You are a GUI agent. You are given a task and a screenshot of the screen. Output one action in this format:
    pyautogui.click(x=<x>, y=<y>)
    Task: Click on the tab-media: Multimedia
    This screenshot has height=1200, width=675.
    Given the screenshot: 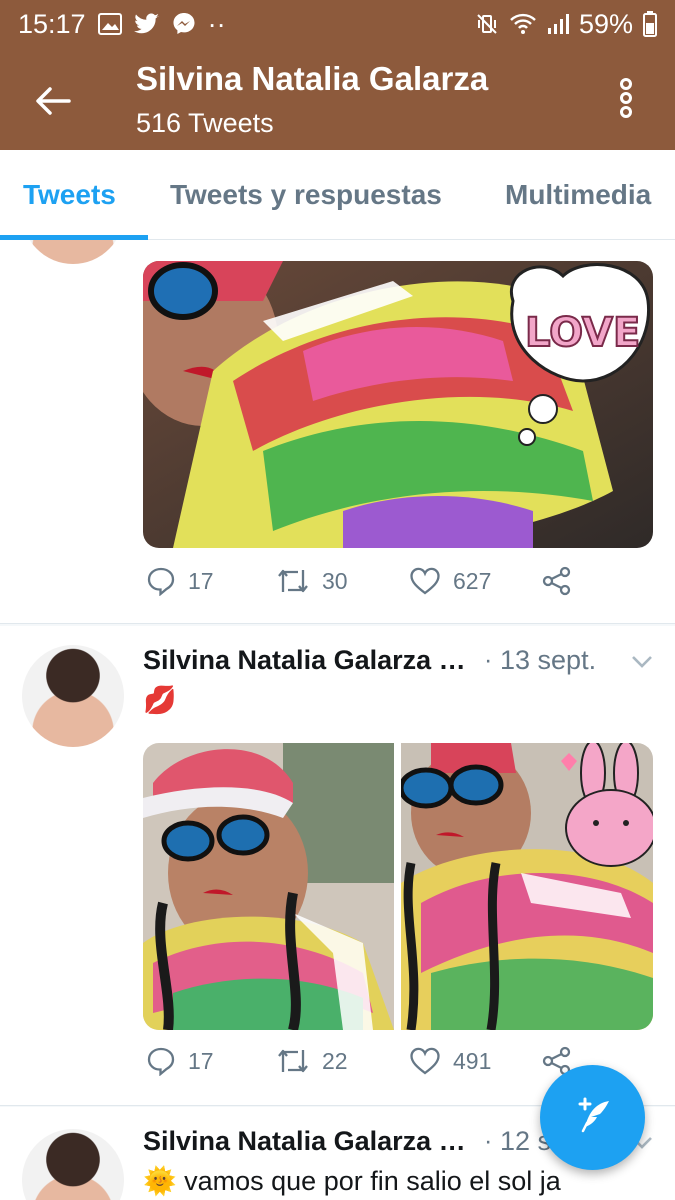 What is the action you would take?
    pyautogui.click(x=578, y=195)
    